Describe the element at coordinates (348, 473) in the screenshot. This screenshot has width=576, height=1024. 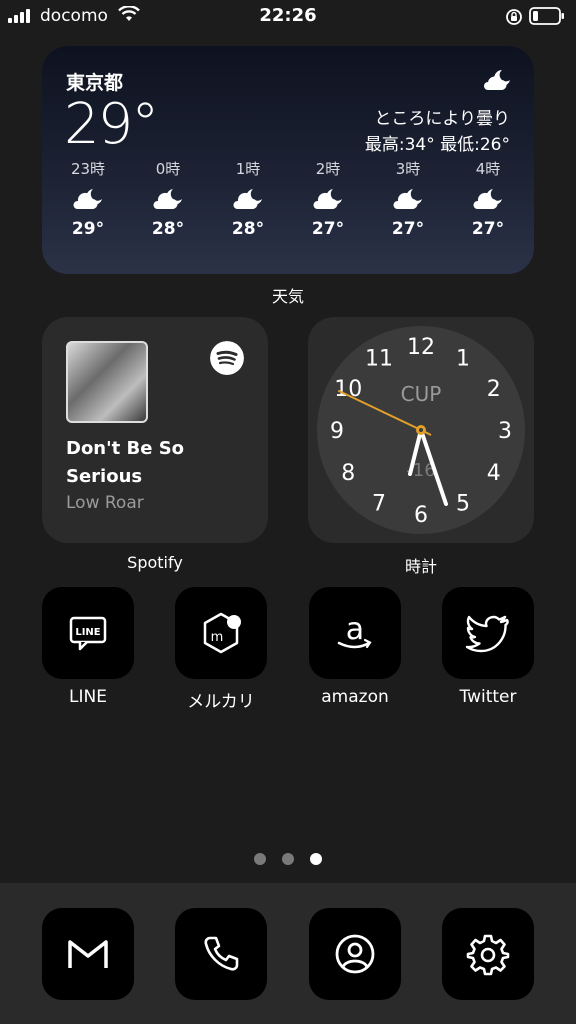
I see `clock-numeral: 8` at that location.